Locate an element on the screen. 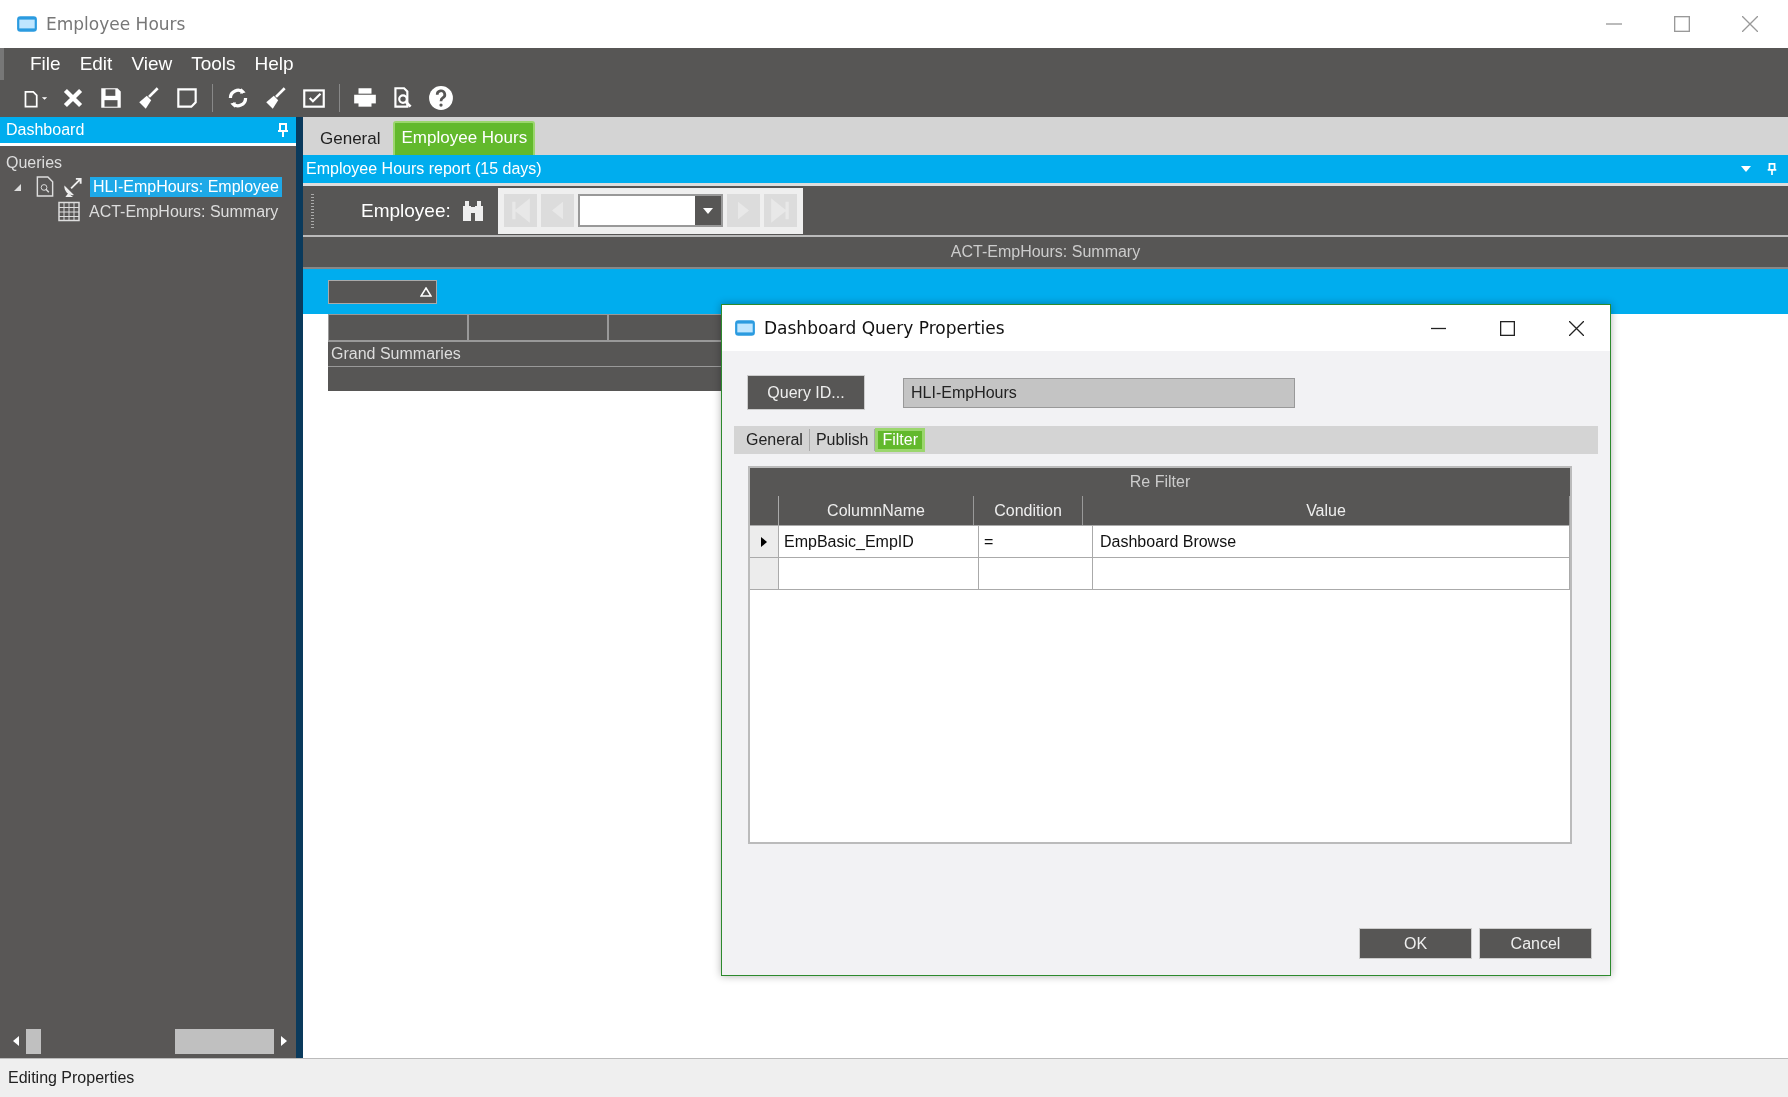 This screenshot has height=1097, width=1788. report-title: Employee Hours report (15 days) is located at coordinates (424, 169).